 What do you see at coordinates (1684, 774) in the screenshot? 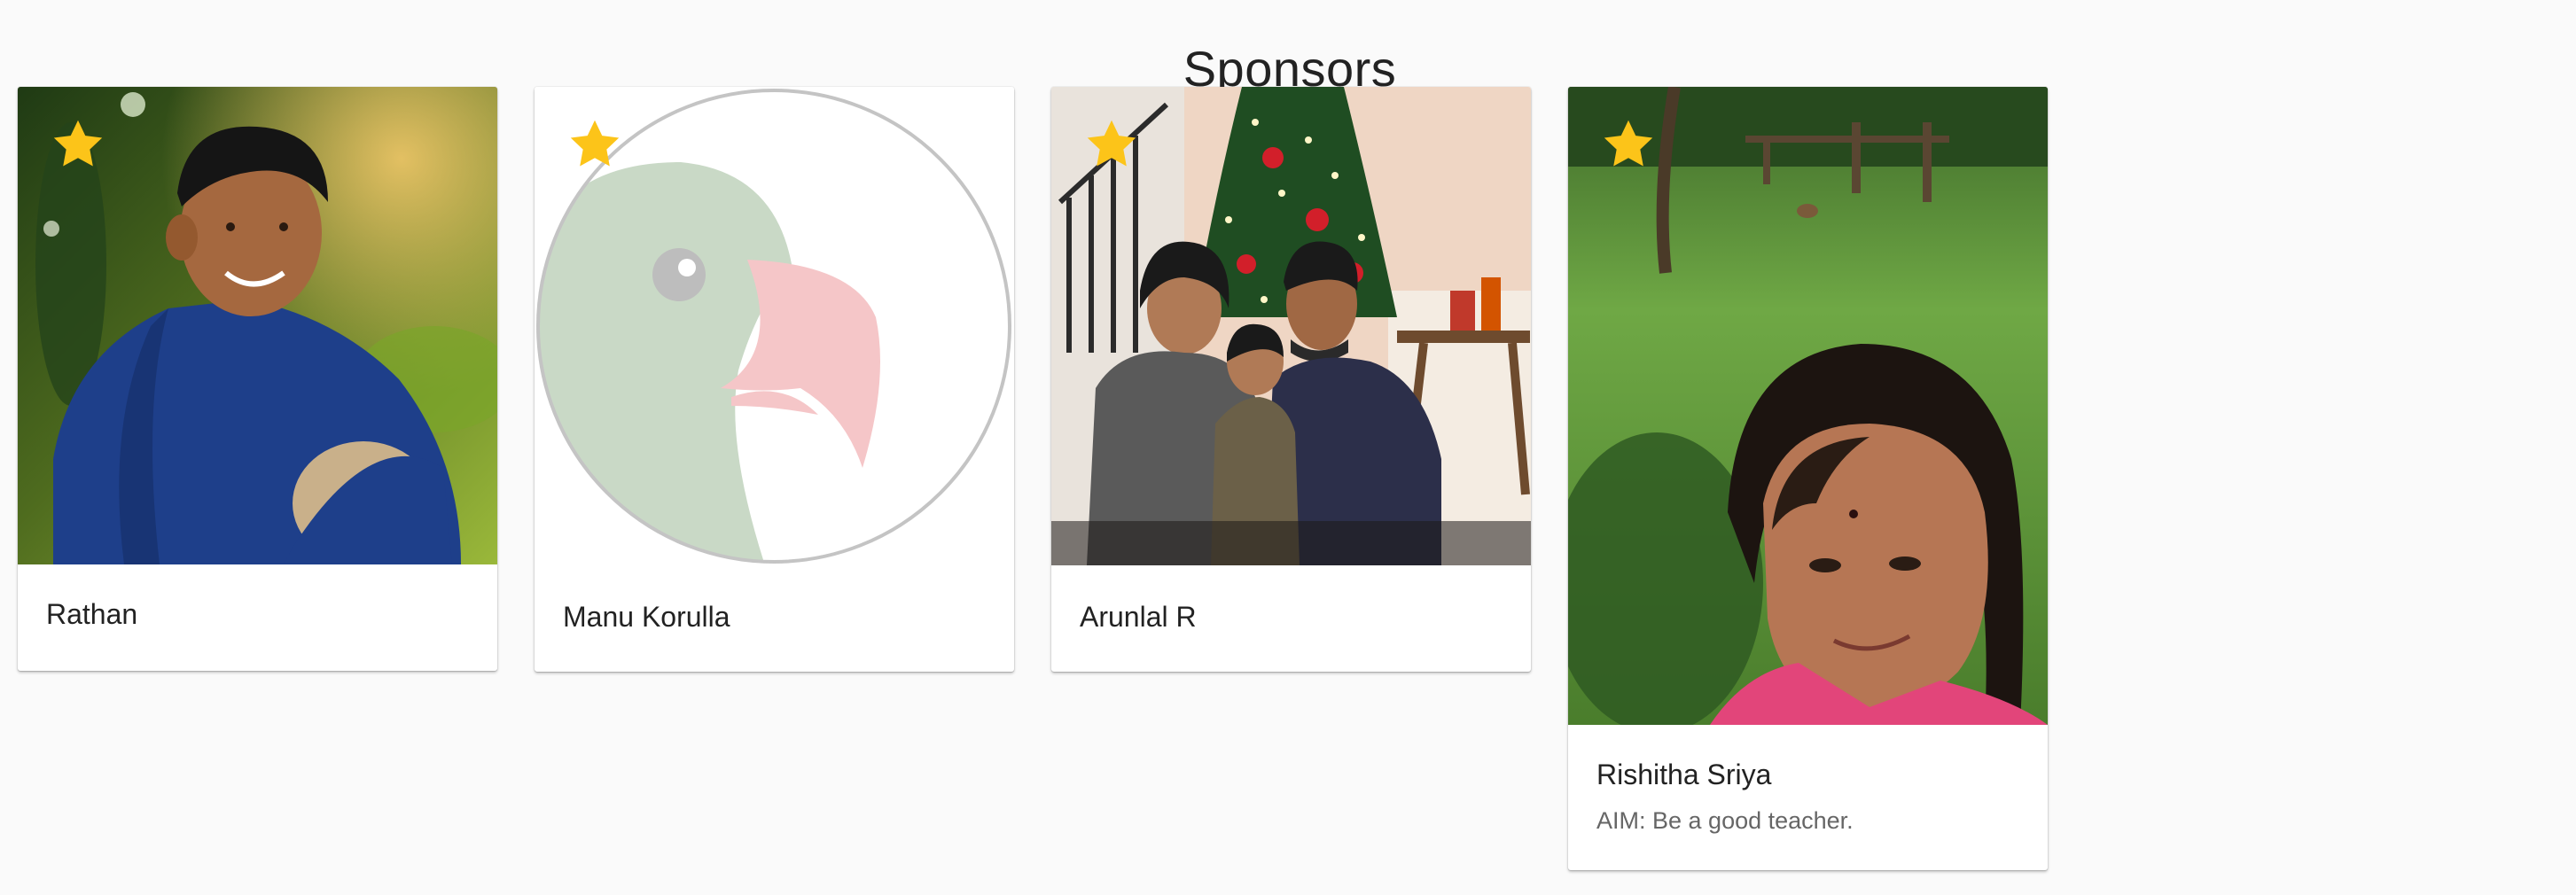
I see `sponsor-name: Rishitha Sriya` at bounding box center [1684, 774].